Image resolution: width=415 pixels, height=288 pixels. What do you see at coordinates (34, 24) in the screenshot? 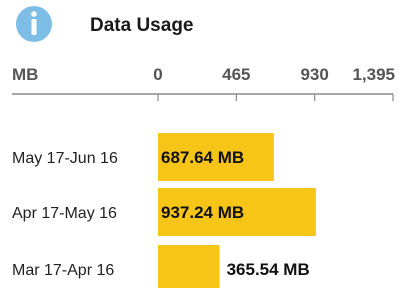
I see `info-icon` at bounding box center [34, 24].